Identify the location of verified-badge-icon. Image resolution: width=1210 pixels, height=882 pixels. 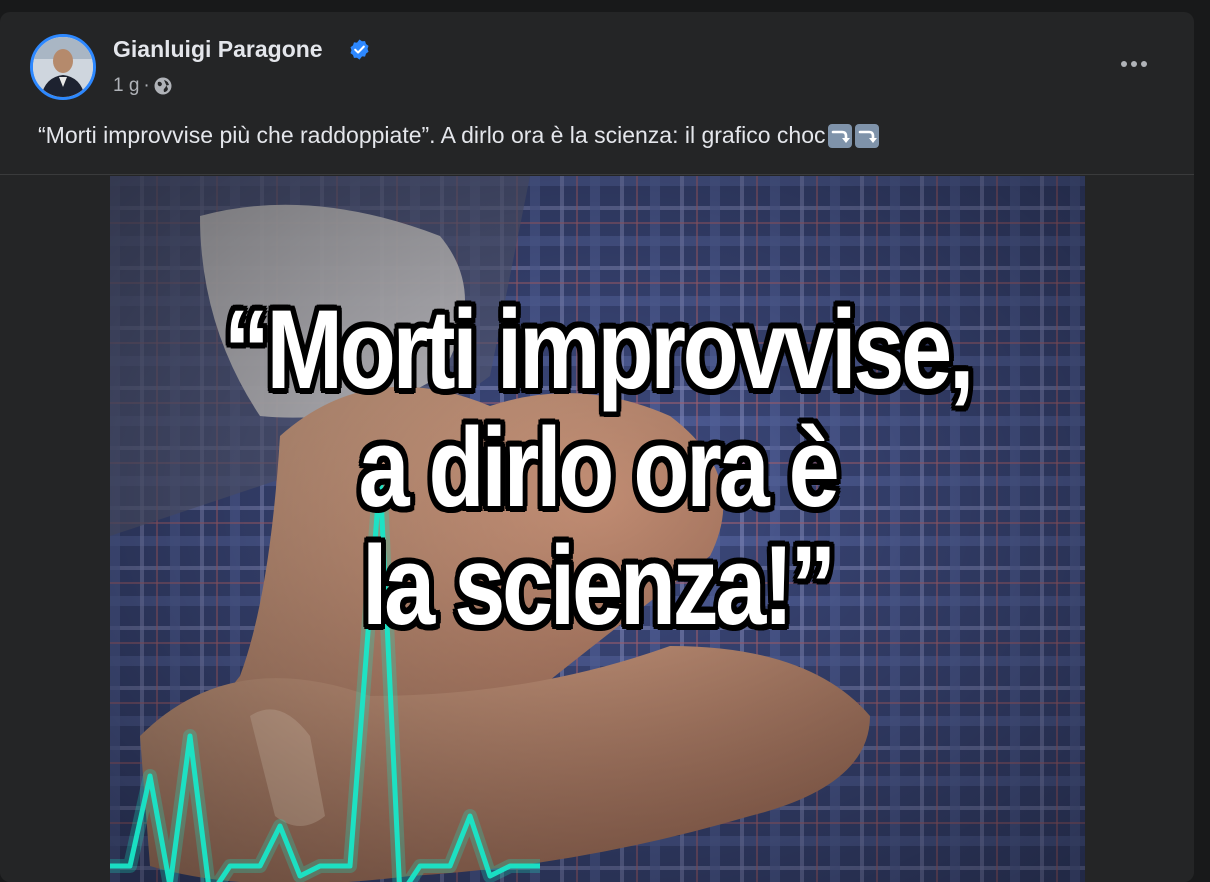
(359, 49).